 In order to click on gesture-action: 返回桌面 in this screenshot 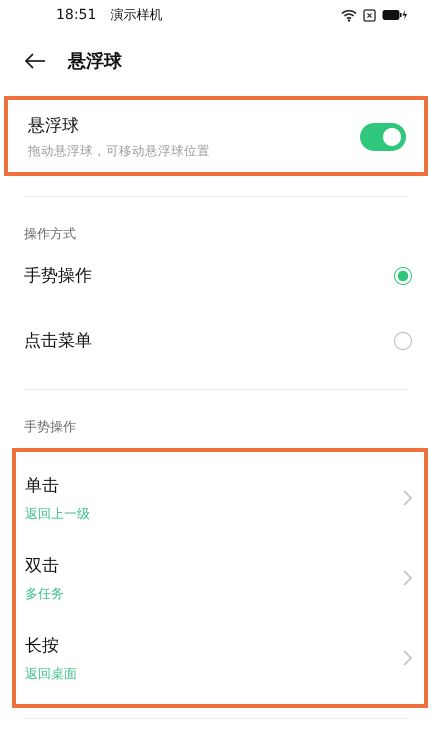, I will do `click(51, 674)`.